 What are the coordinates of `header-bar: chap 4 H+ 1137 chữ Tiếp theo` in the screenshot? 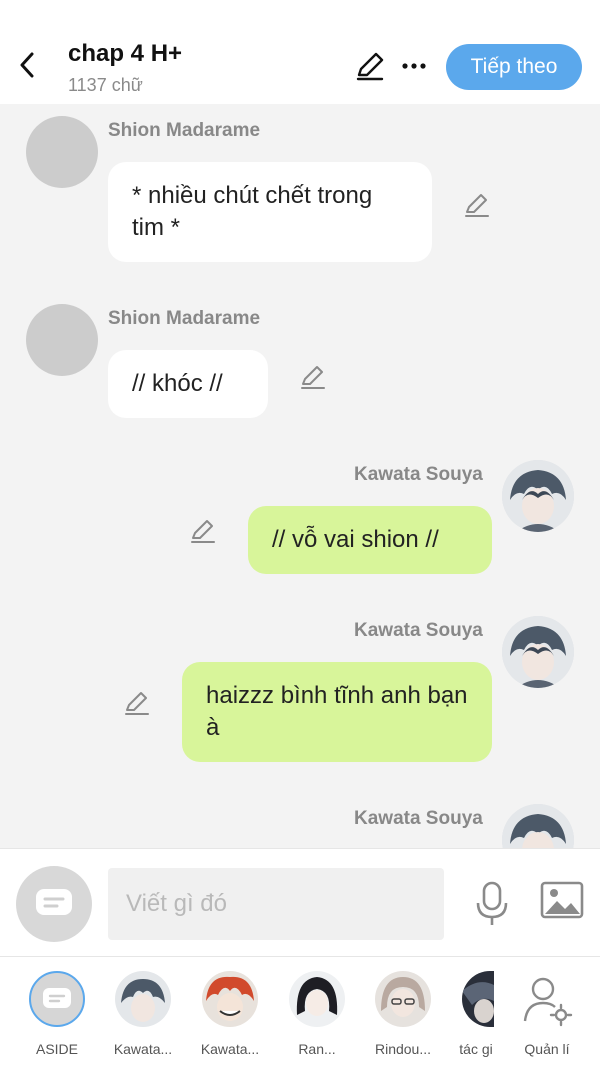 It's located at (300, 52).